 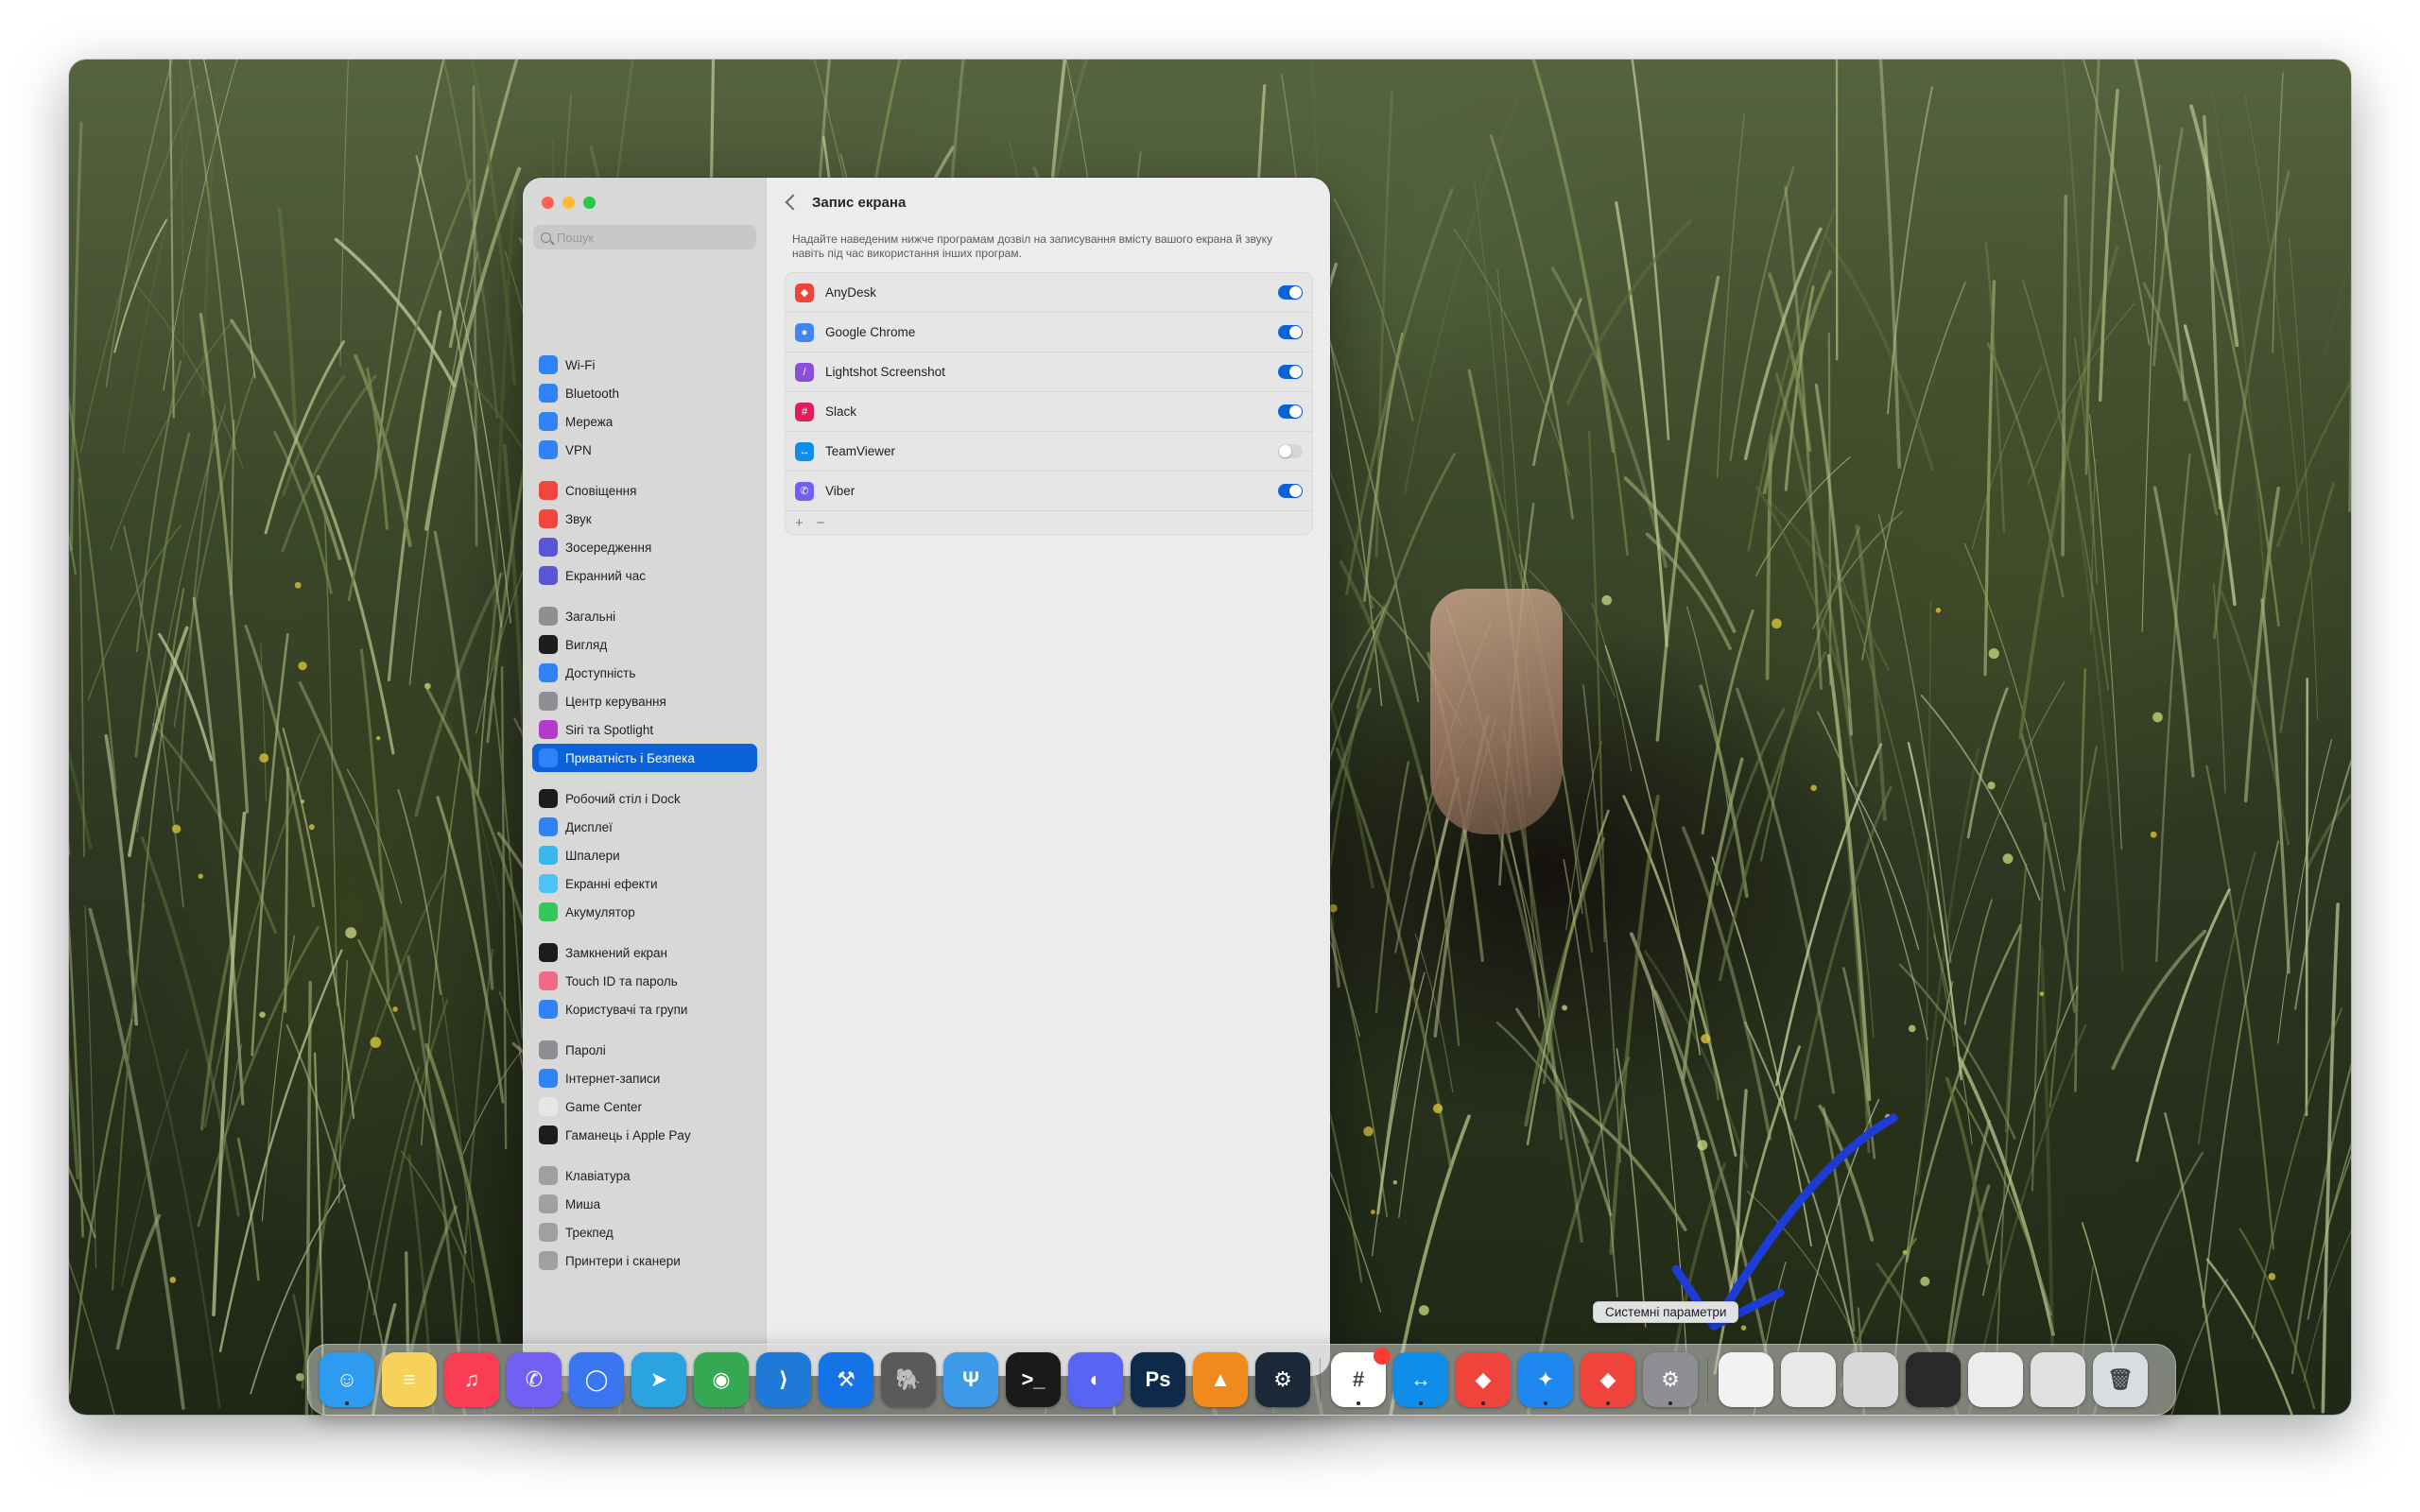 What do you see at coordinates (658, 1379) in the screenshot?
I see `dock-telegram-icon: ➤` at bounding box center [658, 1379].